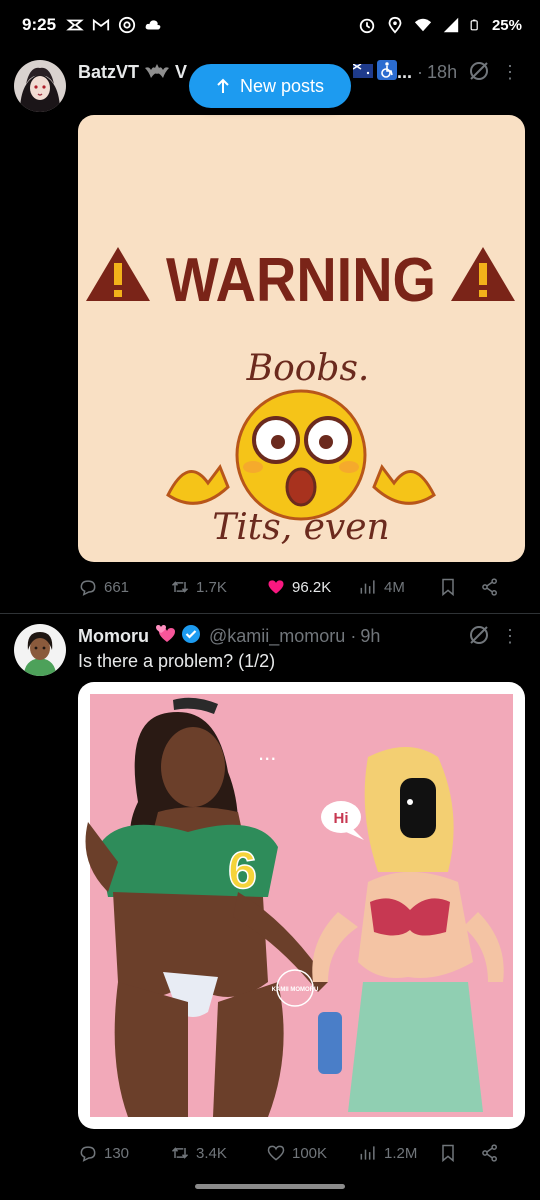 This screenshot has height=1200, width=540. I want to click on views-button: 1.2M, so click(398, 1153).